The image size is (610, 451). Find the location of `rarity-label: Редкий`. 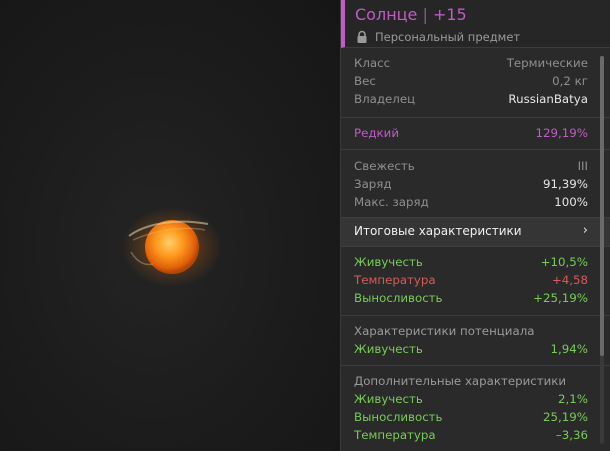

rarity-label: Редкий is located at coordinates (376, 133).